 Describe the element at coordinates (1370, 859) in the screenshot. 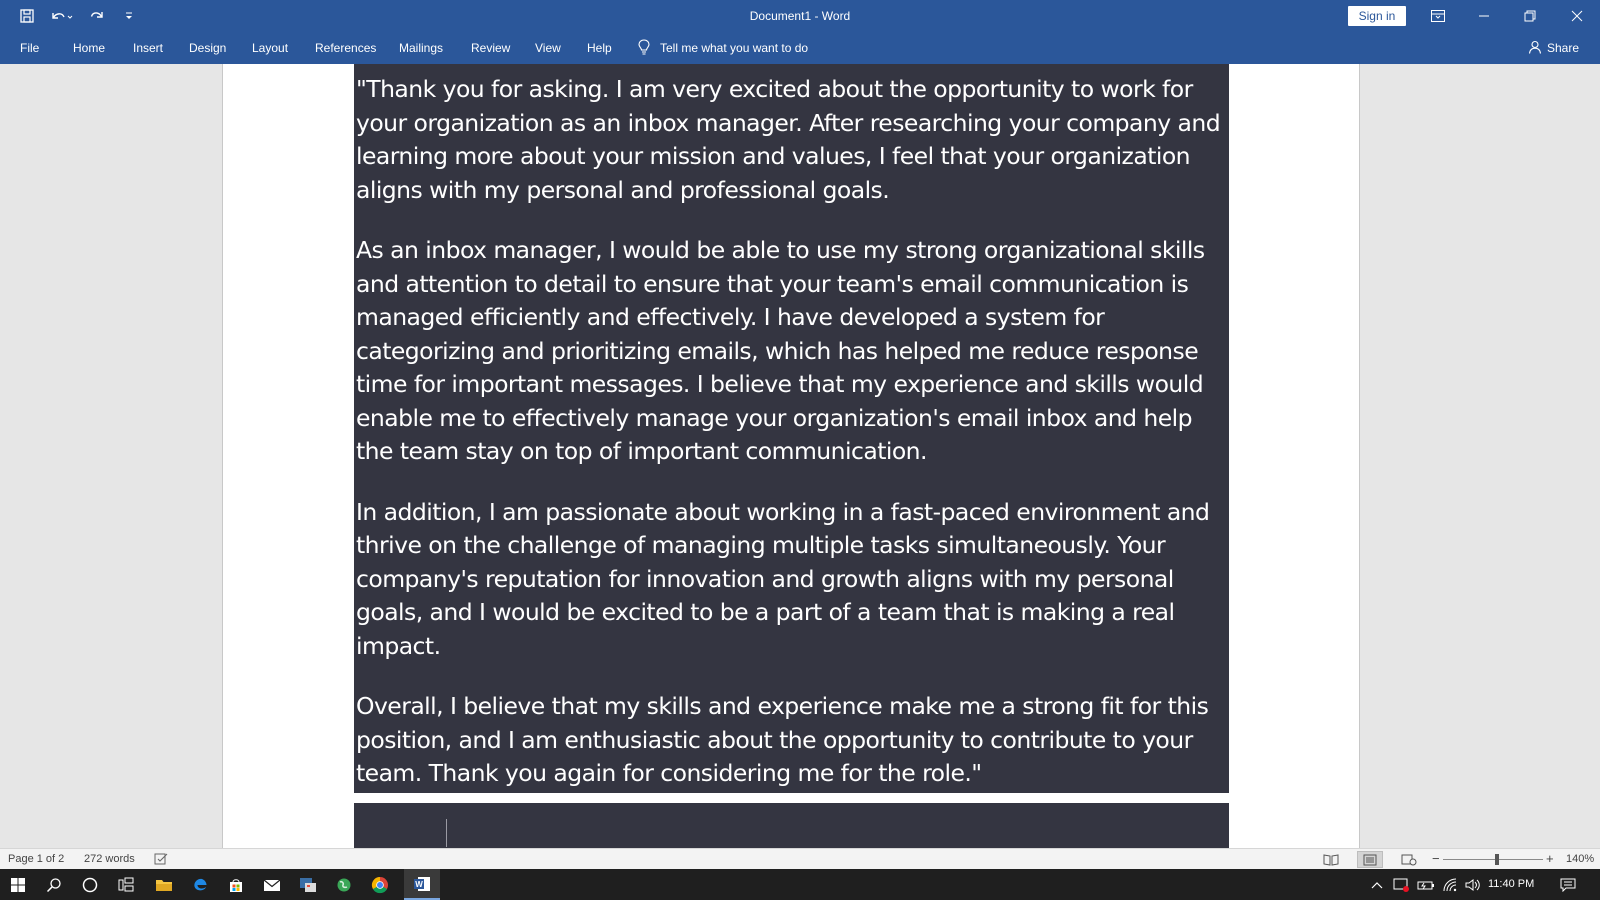

I see `print-layout-icon` at that location.